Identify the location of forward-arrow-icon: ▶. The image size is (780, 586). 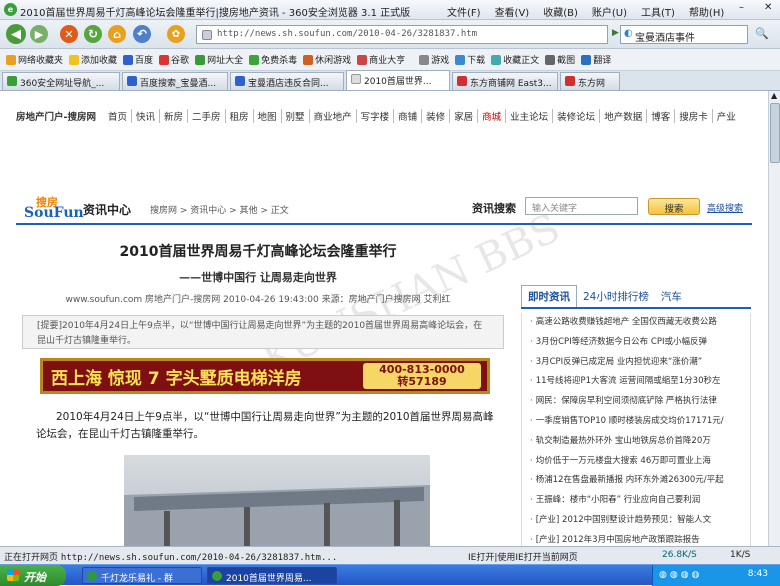
(39, 34).